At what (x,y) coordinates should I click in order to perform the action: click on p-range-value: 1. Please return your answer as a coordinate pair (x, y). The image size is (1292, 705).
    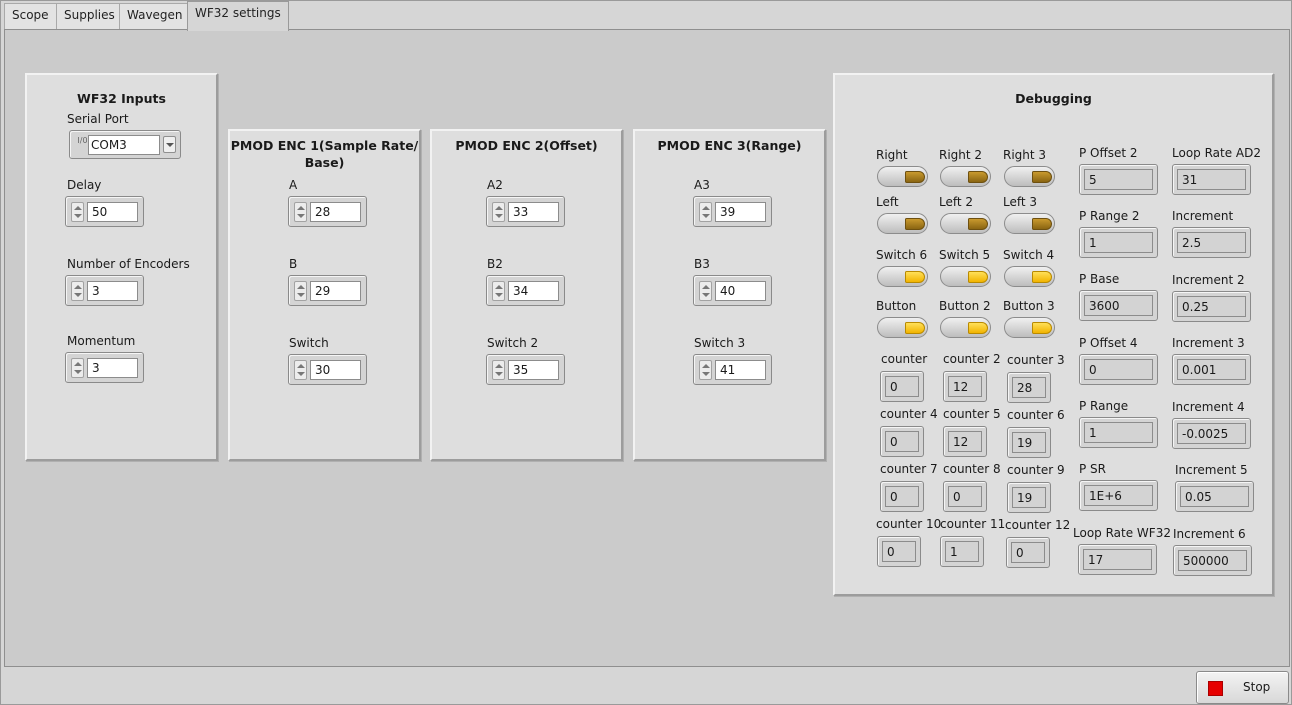
    Looking at the image, I should click on (1118, 432).